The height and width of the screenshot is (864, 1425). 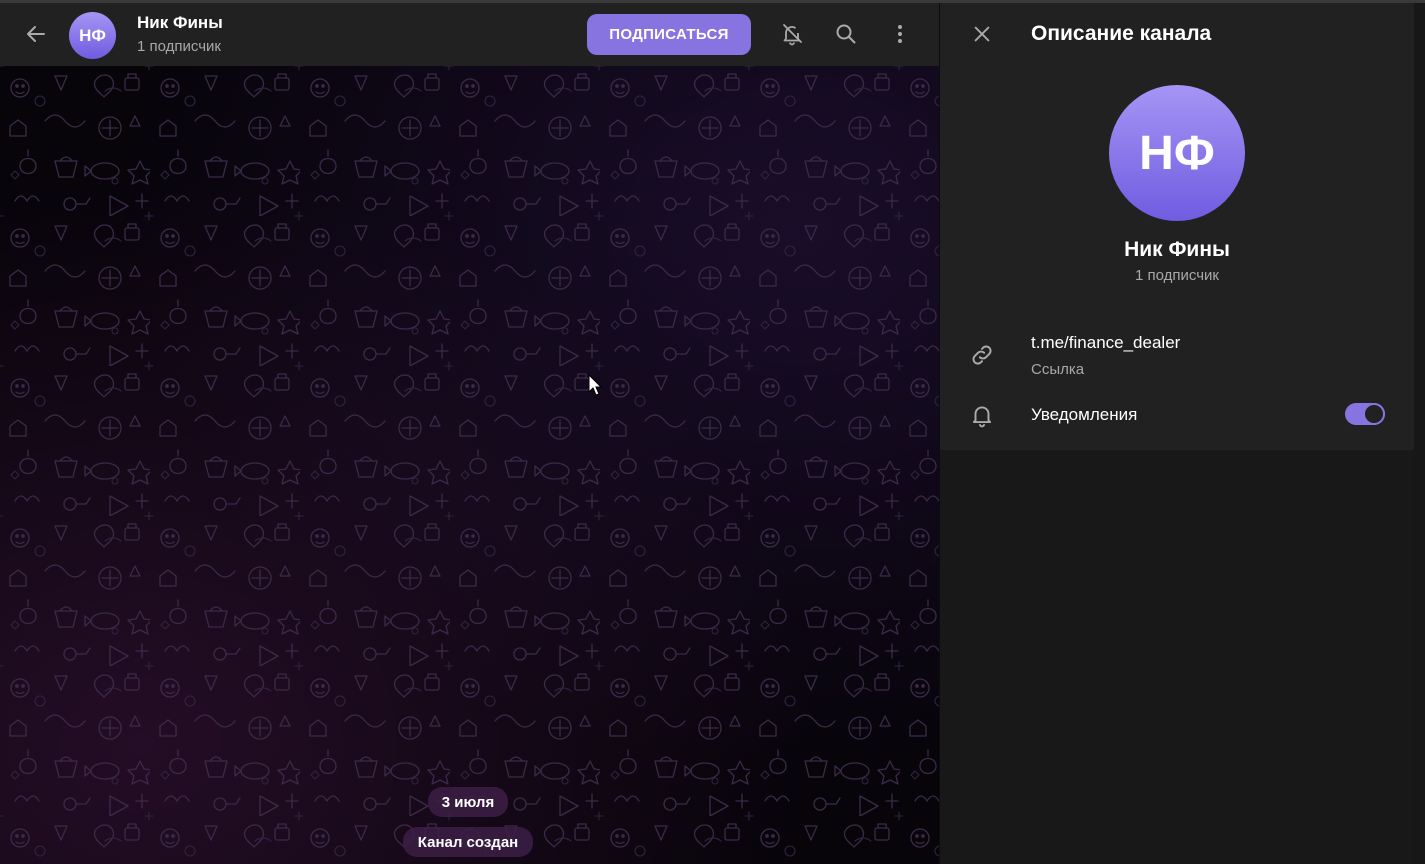 I want to click on channel-link-label: Ссылка, so click(x=1058, y=369).